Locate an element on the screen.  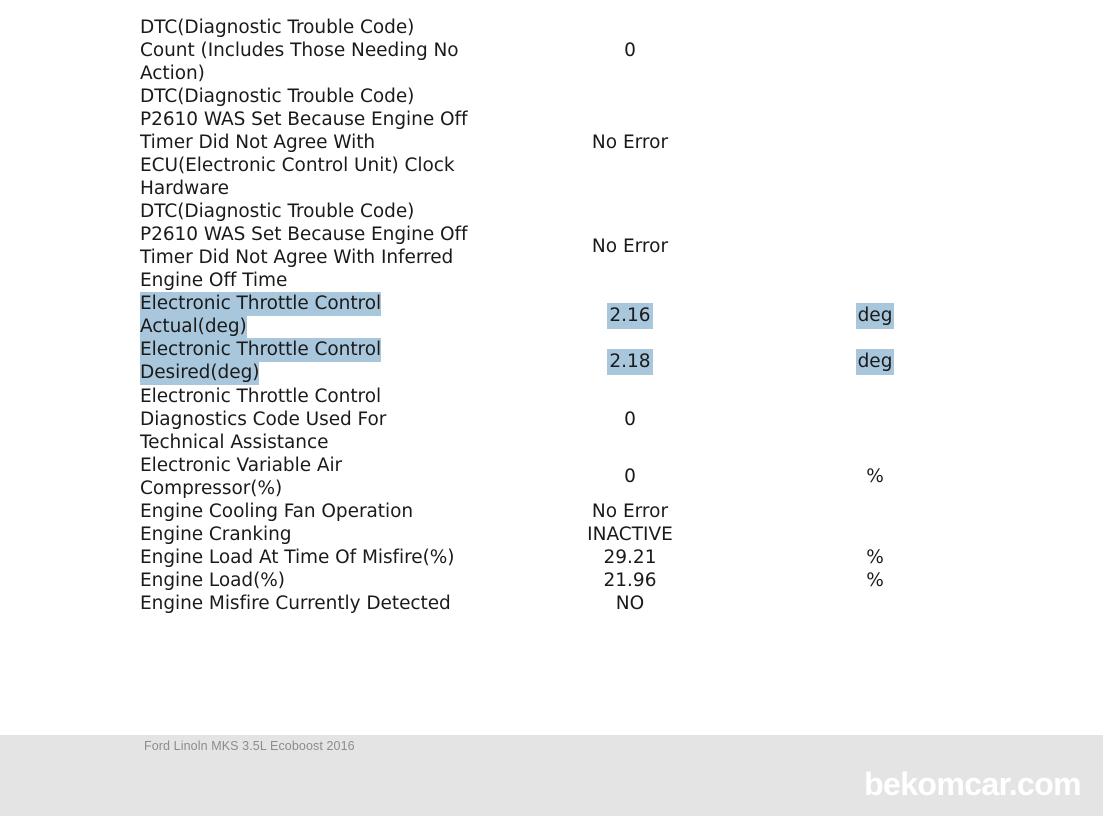
table-row: Engine Load At Time Of Misfire(%) 29.21% is located at coordinates (550, 557).